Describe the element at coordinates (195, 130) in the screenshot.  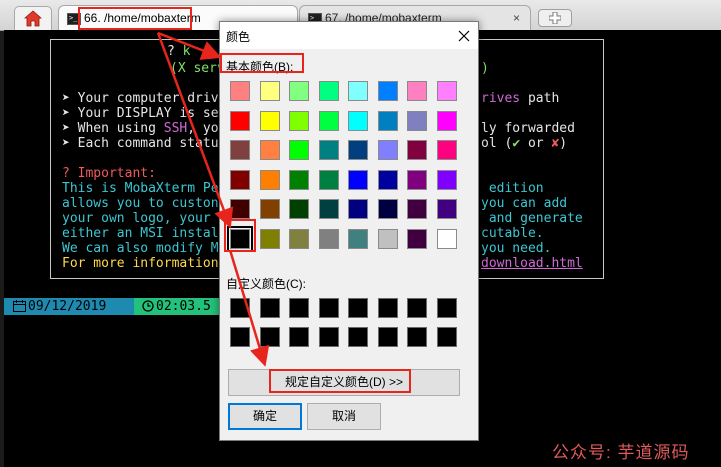
I see `arrow-to-selected-color` at that location.